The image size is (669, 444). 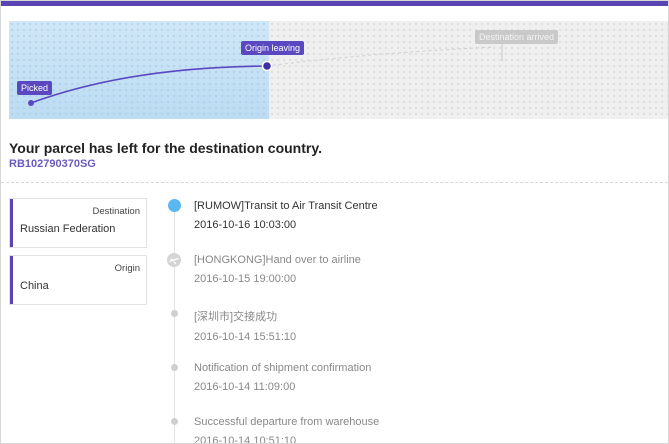 What do you see at coordinates (174, 324) in the screenshot?
I see `timeline-line` at bounding box center [174, 324].